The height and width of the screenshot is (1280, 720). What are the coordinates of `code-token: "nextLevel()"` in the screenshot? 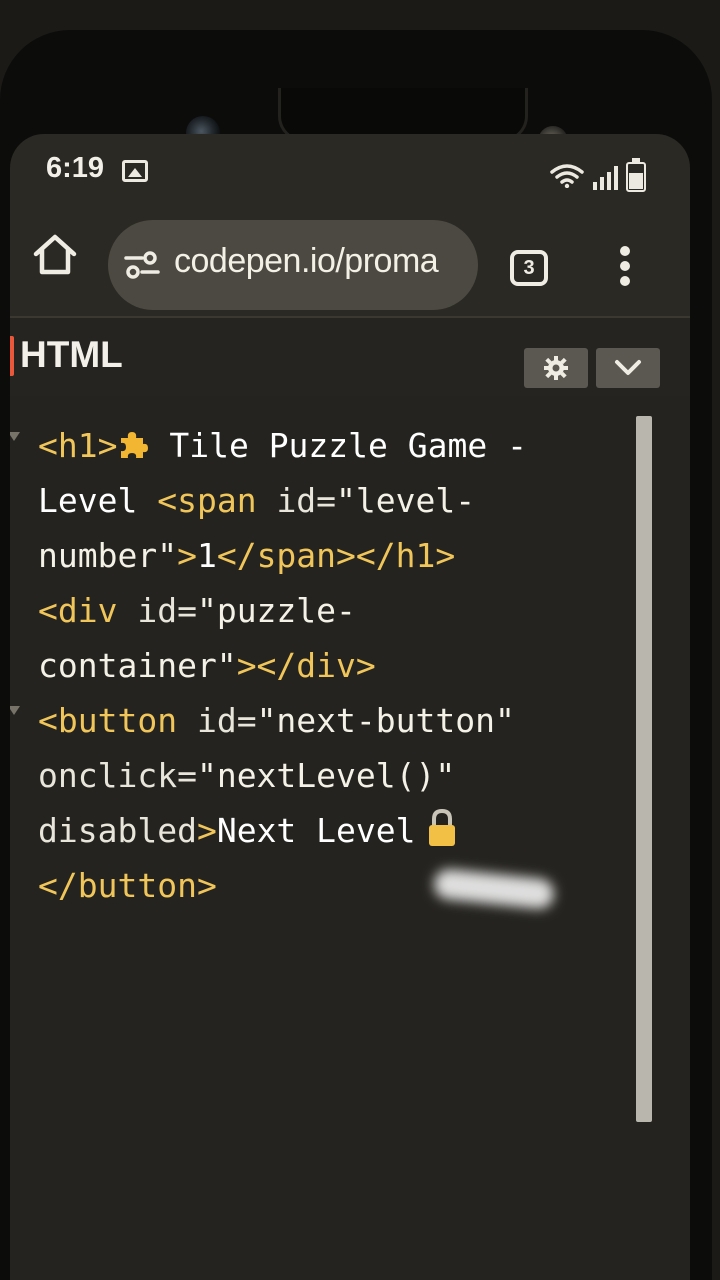 It's located at (326, 775).